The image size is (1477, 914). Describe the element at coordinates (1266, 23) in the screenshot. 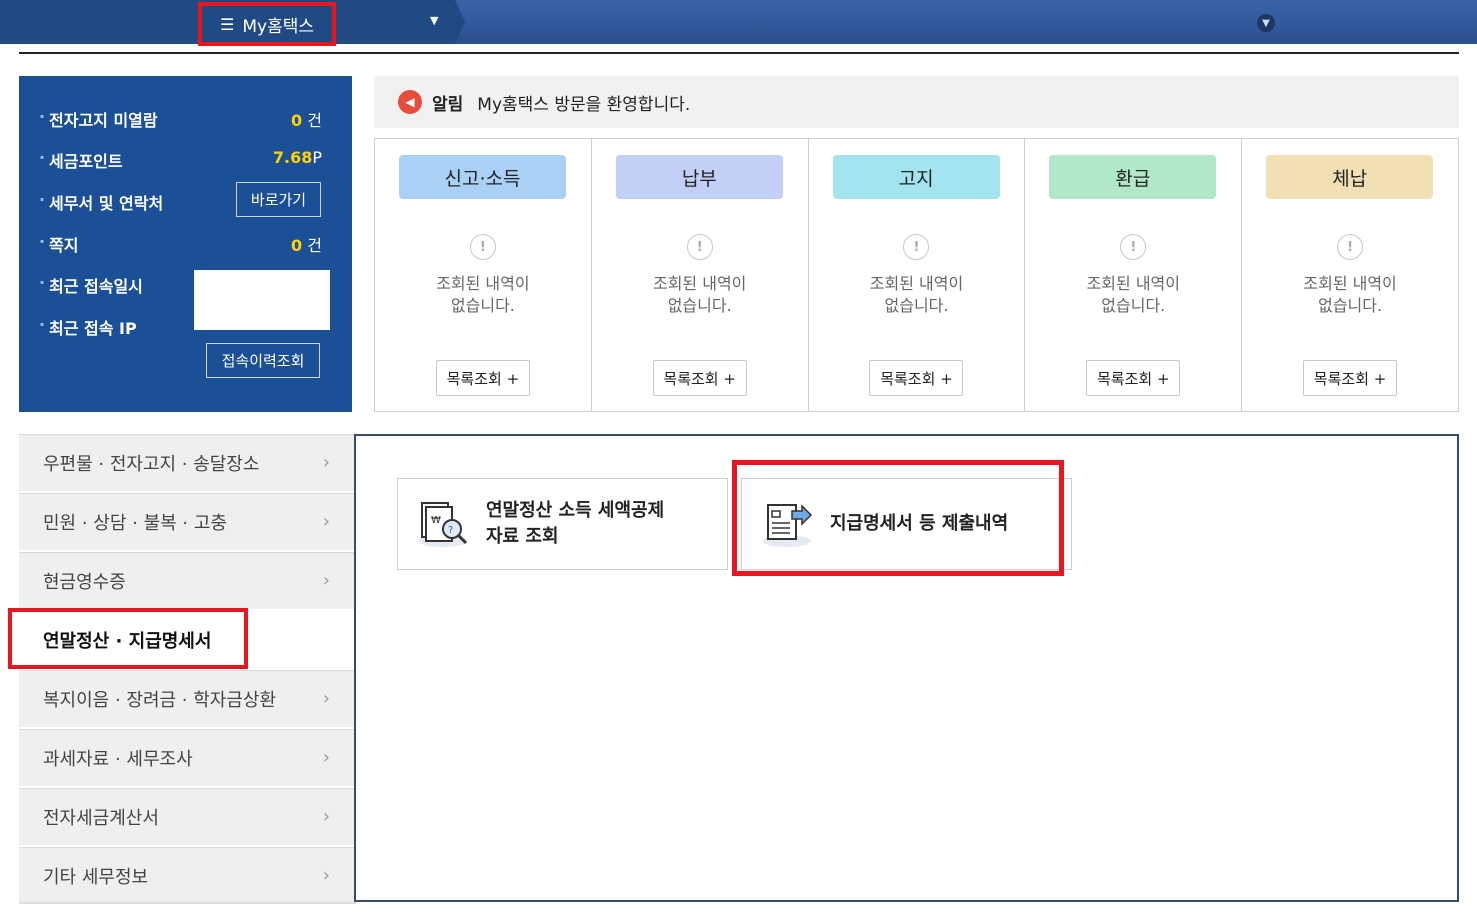

I see `nav-dropdown-circle-icon: ▼` at that location.